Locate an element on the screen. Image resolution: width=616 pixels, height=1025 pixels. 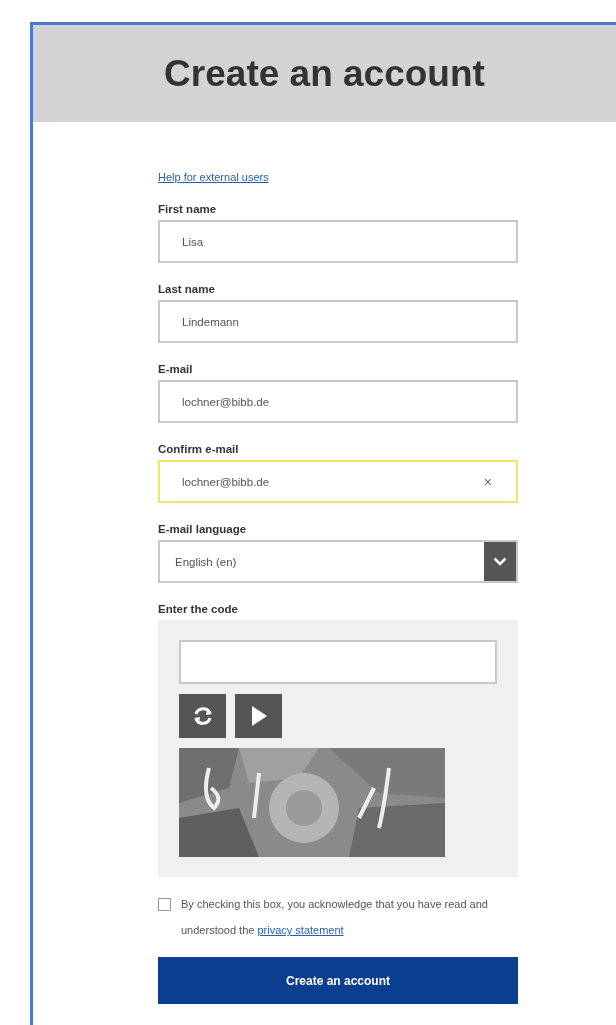
text-field: lochner@bibb.de × is located at coordinates (338, 481).